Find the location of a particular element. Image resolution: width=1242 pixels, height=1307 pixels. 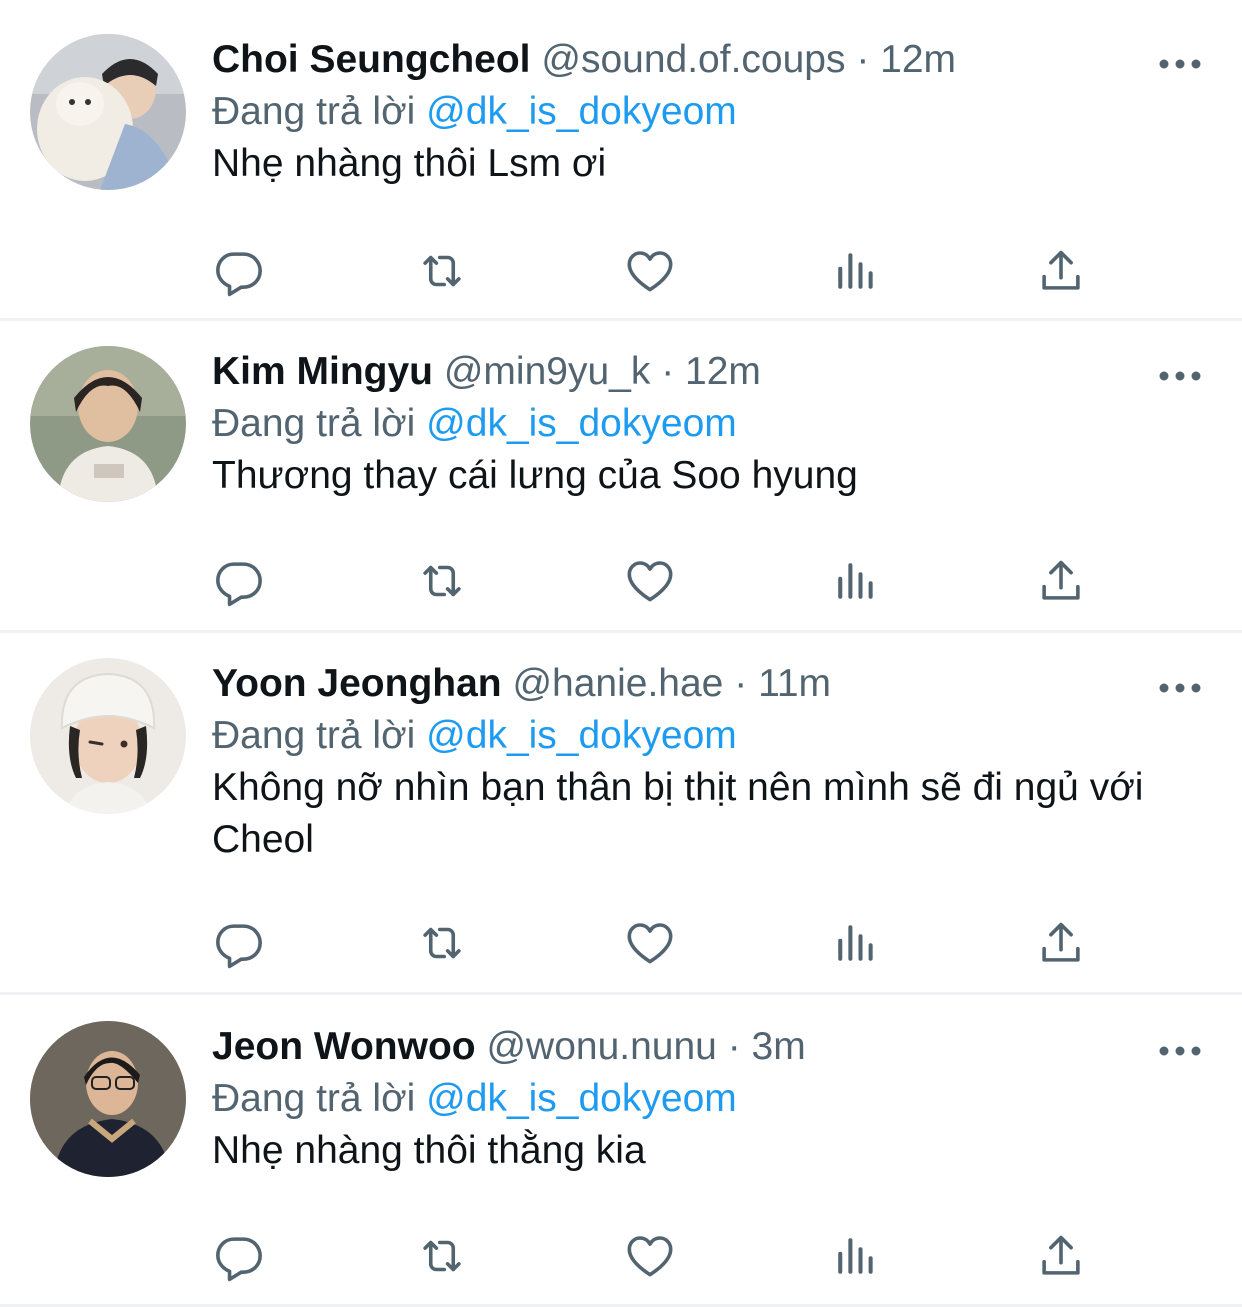

timestamp: 3m is located at coordinates (779, 1046).